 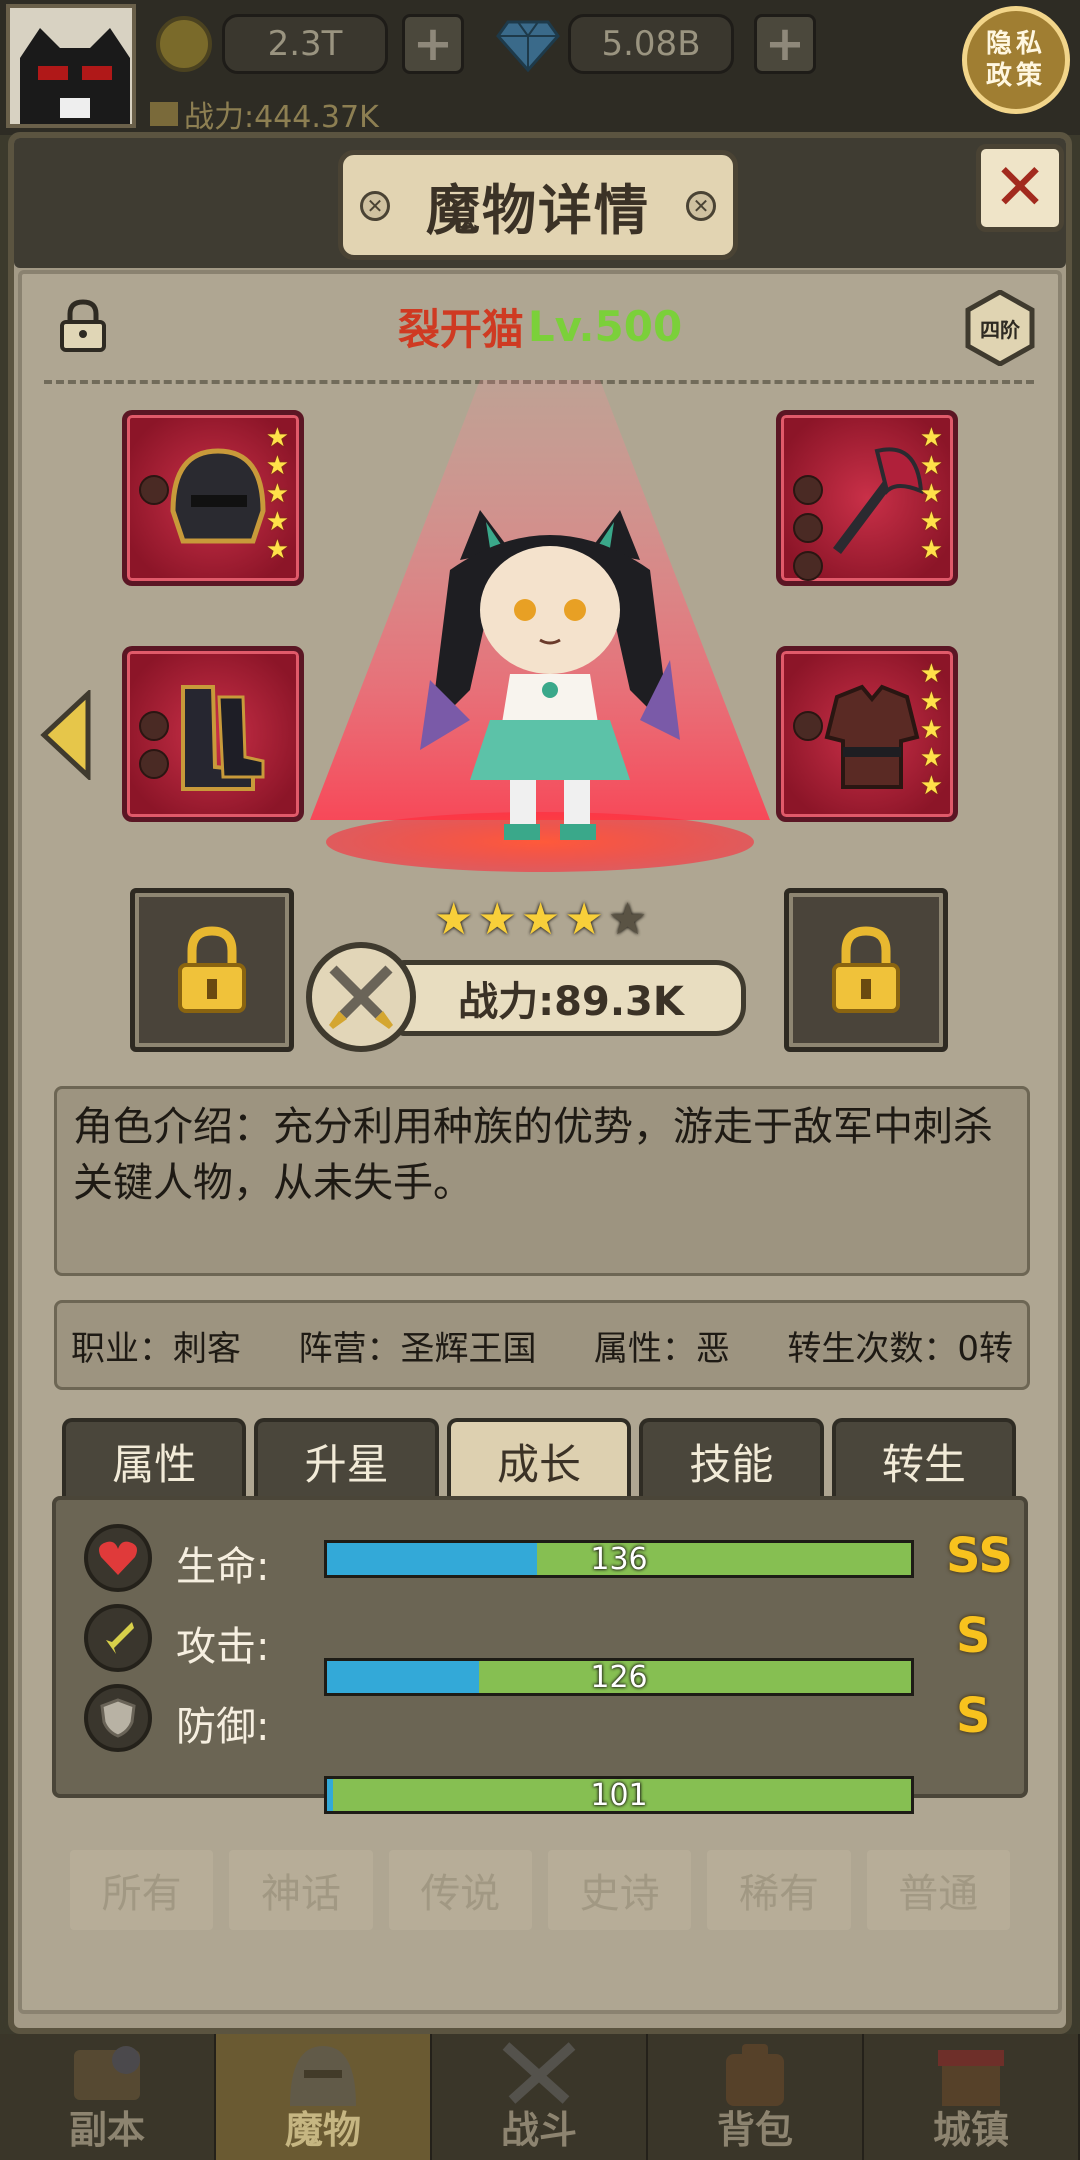 I want to click on empty-star-icon: ★, so click(x=627, y=919).